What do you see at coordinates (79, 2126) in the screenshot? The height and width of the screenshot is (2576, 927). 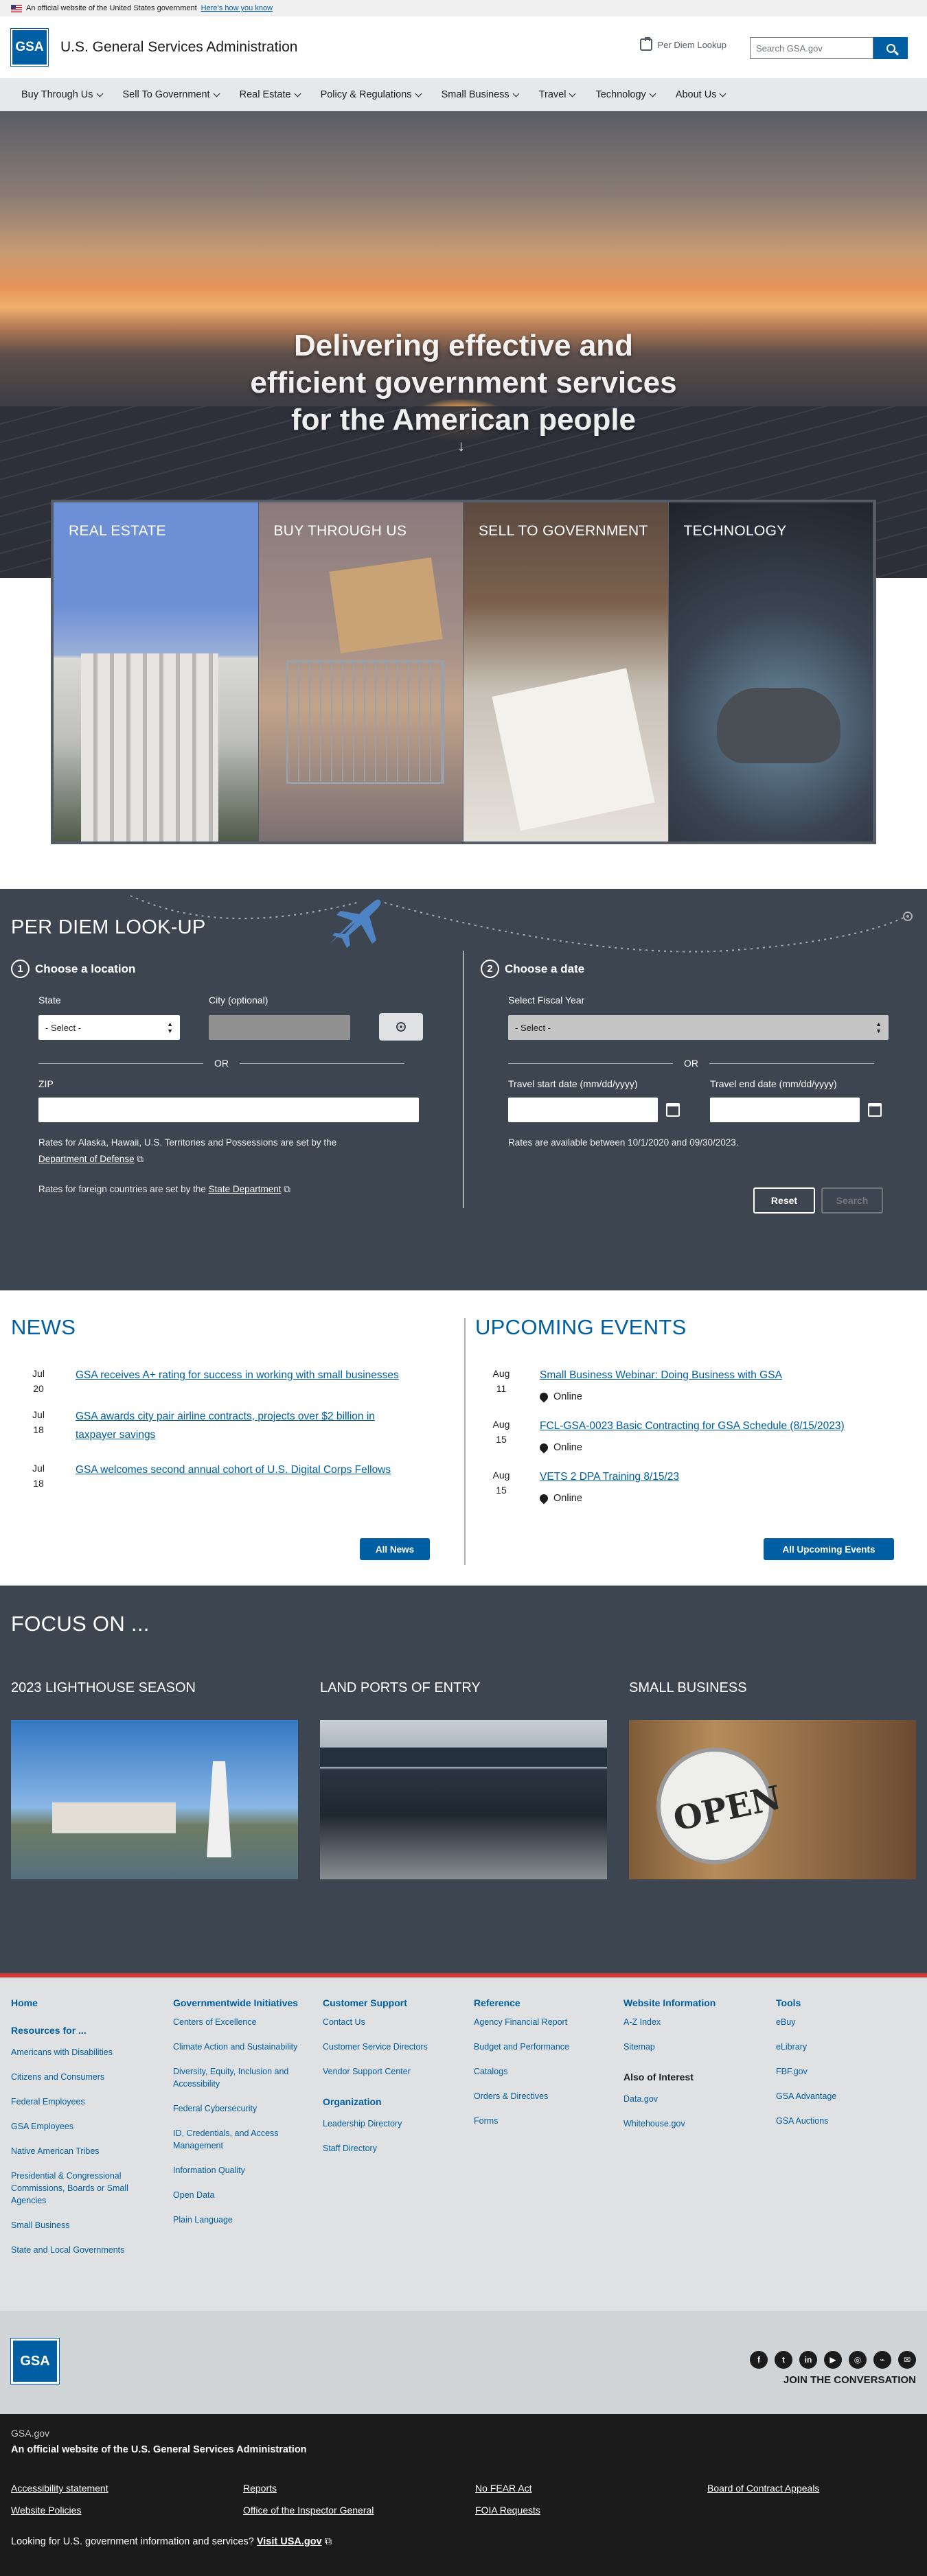 I see `footer-link: GSA Employees` at bounding box center [79, 2126].